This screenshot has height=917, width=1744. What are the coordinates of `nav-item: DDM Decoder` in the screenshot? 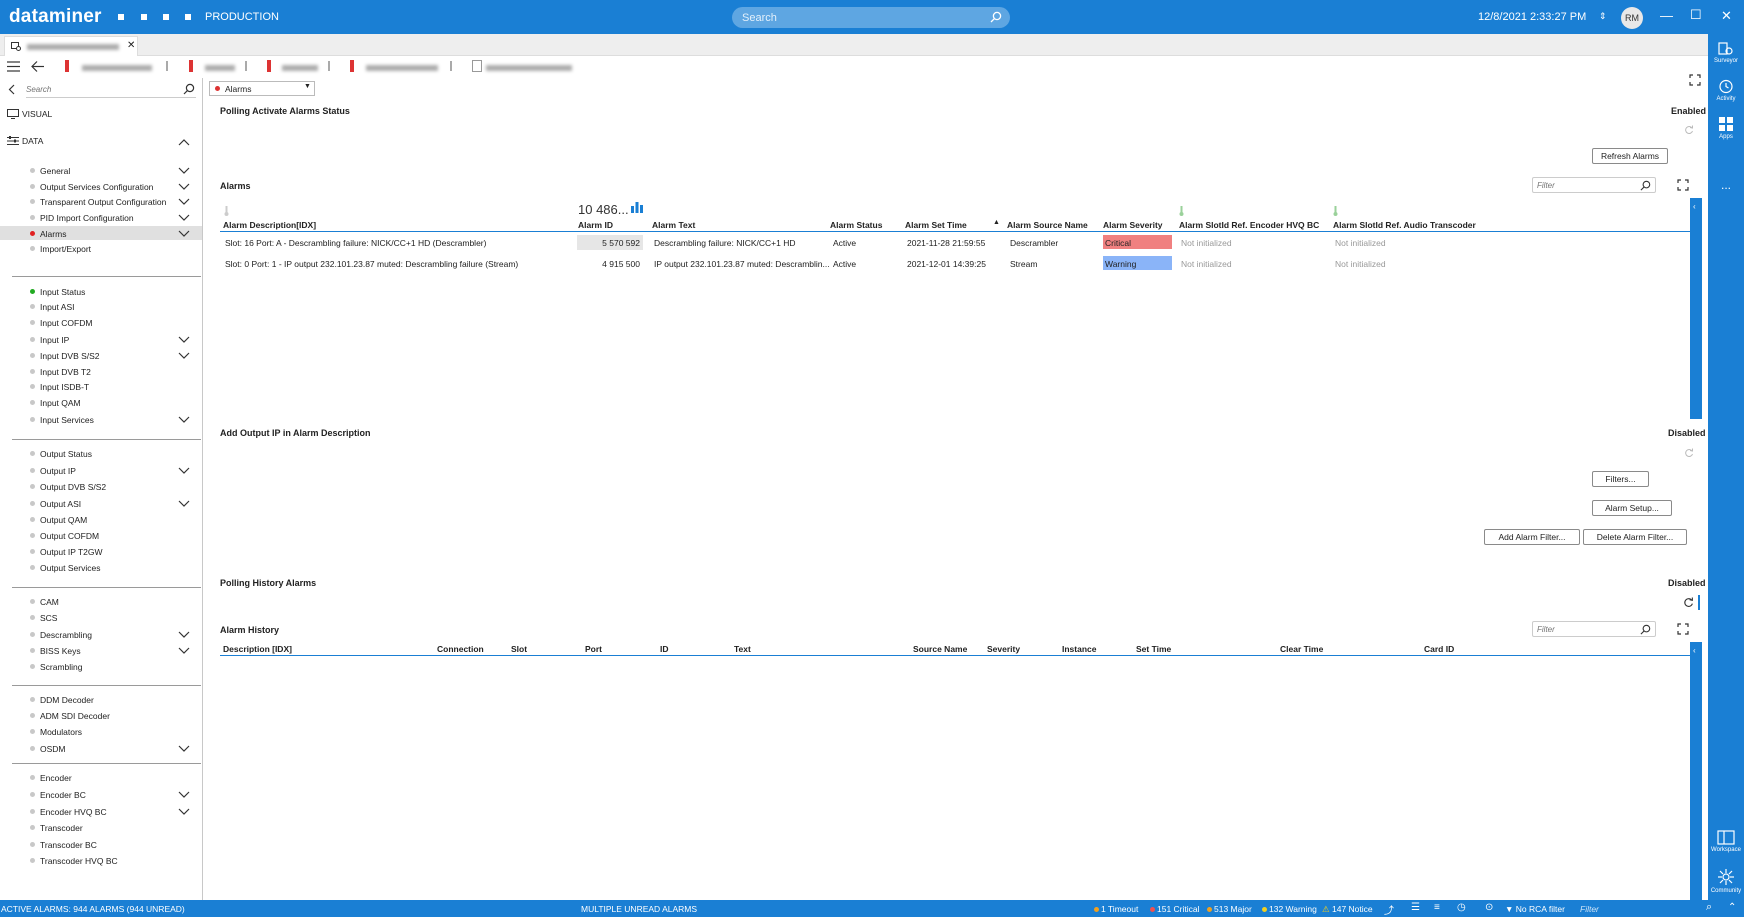 It's located at (67, 700).